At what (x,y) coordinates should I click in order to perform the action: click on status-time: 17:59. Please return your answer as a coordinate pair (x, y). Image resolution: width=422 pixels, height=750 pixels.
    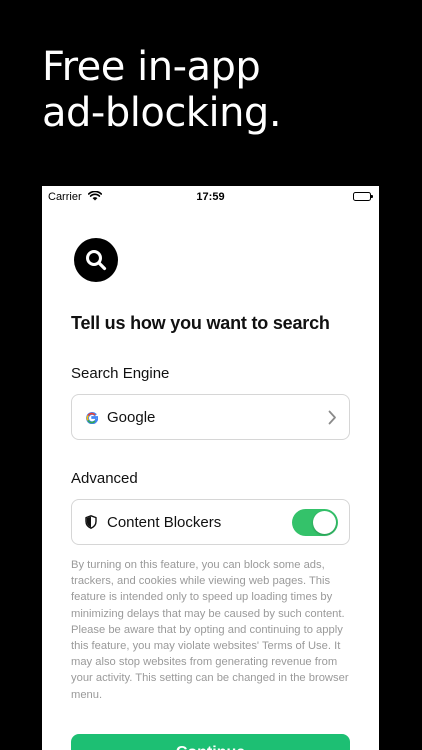
    Looking at the image, I should click on (210, 197).